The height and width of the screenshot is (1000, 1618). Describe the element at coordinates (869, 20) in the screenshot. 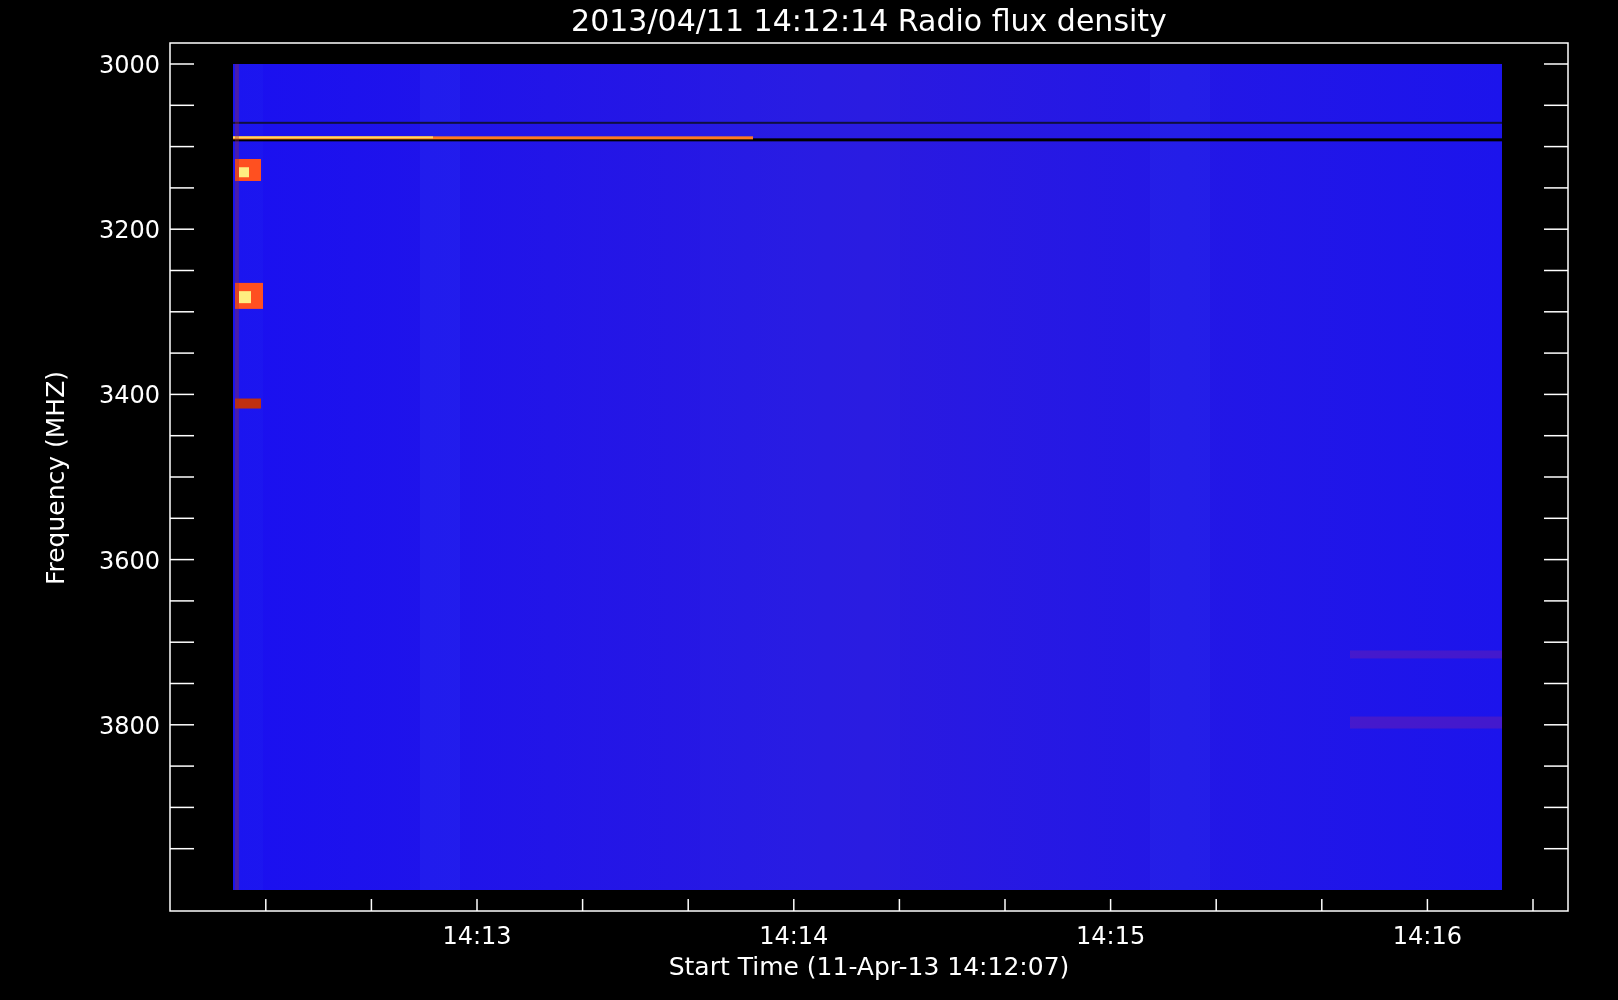

I see `plot-title: 2013/04/11 14:12:14 Radio flux density` at that location.